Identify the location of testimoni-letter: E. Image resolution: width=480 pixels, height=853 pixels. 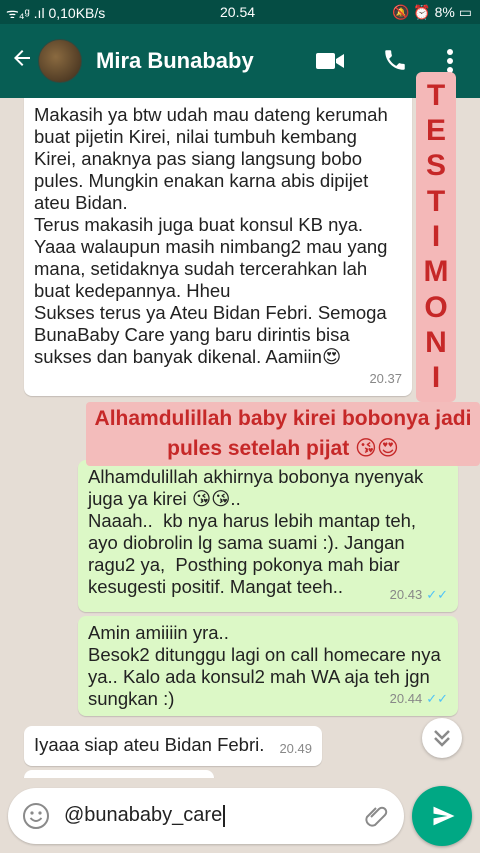
(435, 130).